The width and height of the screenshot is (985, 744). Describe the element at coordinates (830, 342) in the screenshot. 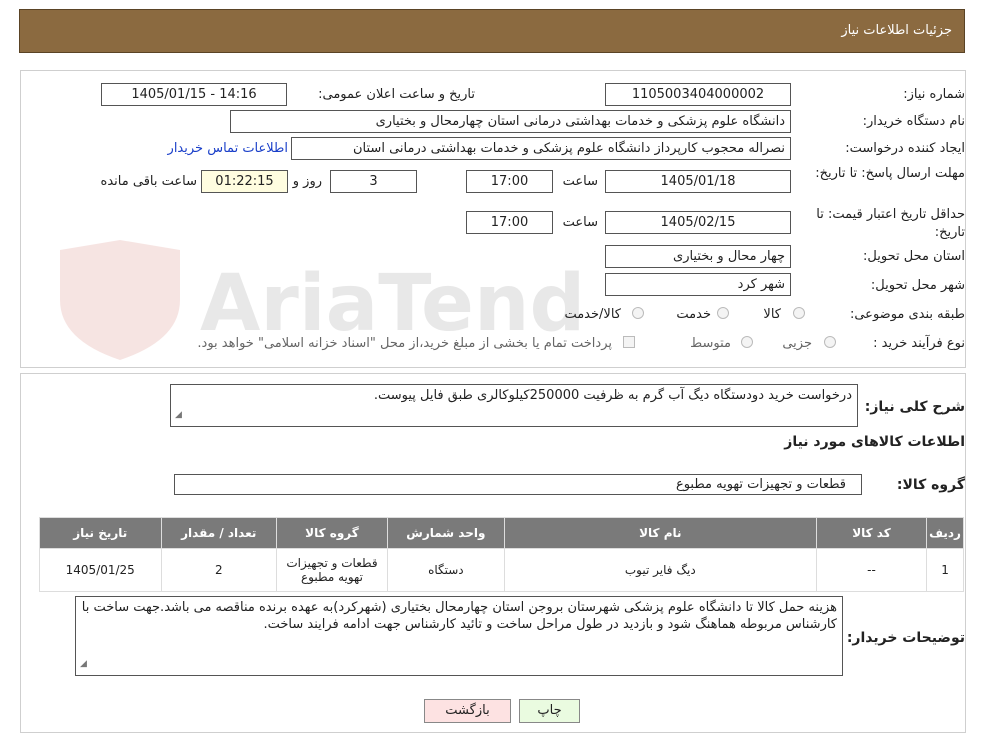

I see `process-radio-minor` at that location.